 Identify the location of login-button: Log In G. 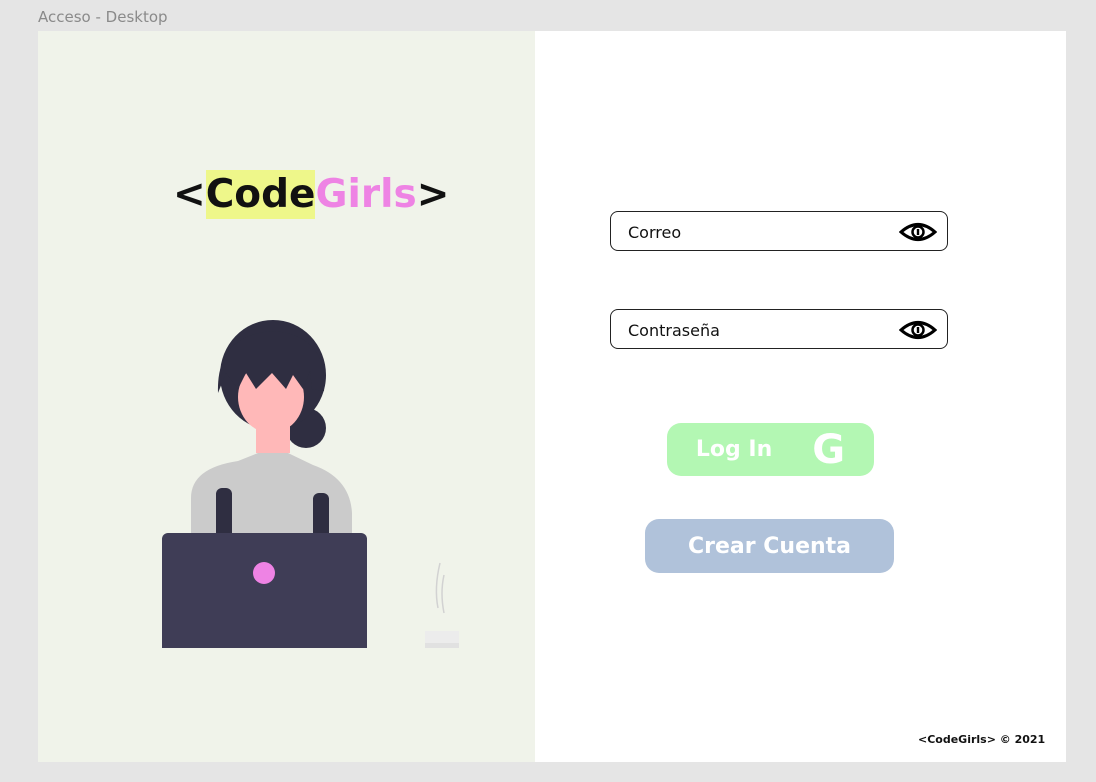
(770, 449).